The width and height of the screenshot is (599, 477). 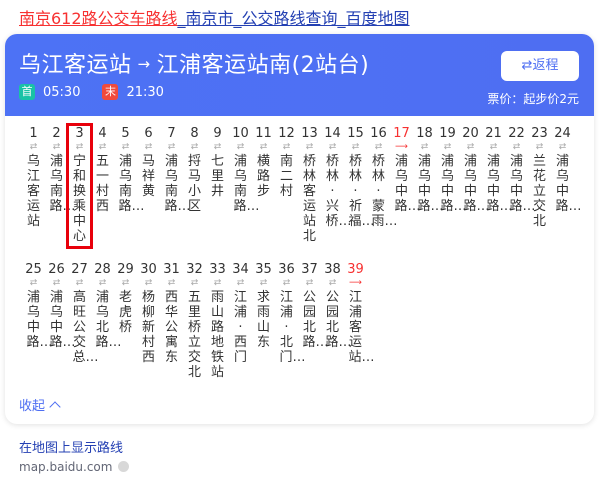 I want to click on station: 23 ⇄ 兰花立交北, so click(x=539, y=177).